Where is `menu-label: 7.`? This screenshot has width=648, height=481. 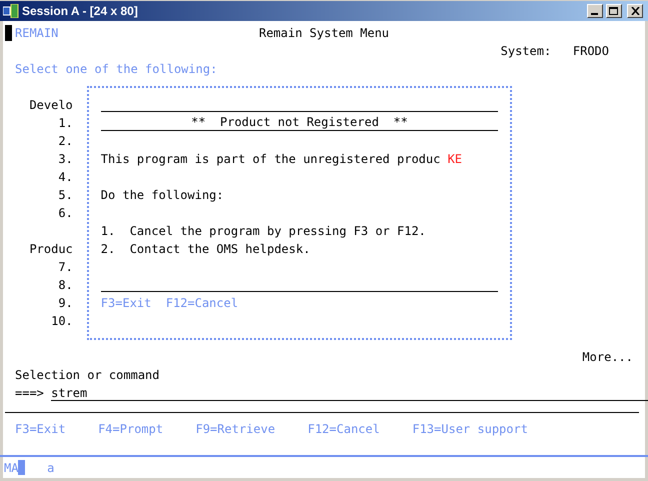
menu-label: 7. is located at coordinates (65, 267).